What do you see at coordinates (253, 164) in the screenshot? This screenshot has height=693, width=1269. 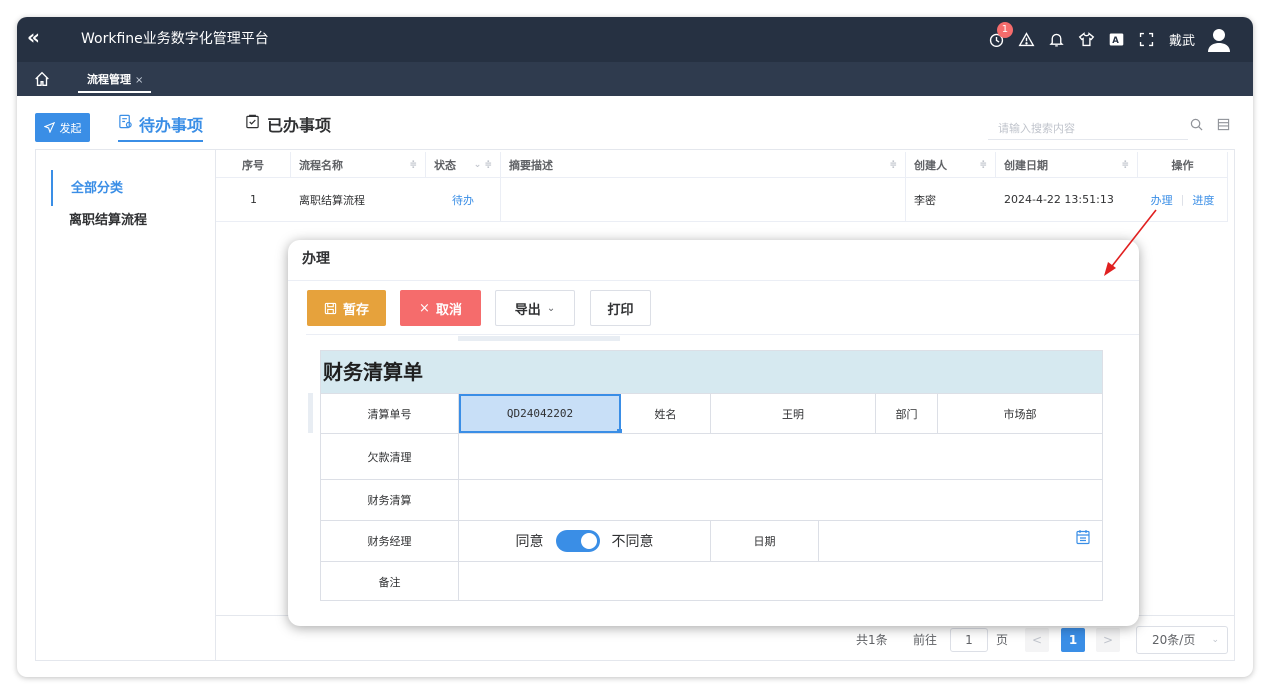 I see `col-index: 序号` at bounding box center [253, 164].